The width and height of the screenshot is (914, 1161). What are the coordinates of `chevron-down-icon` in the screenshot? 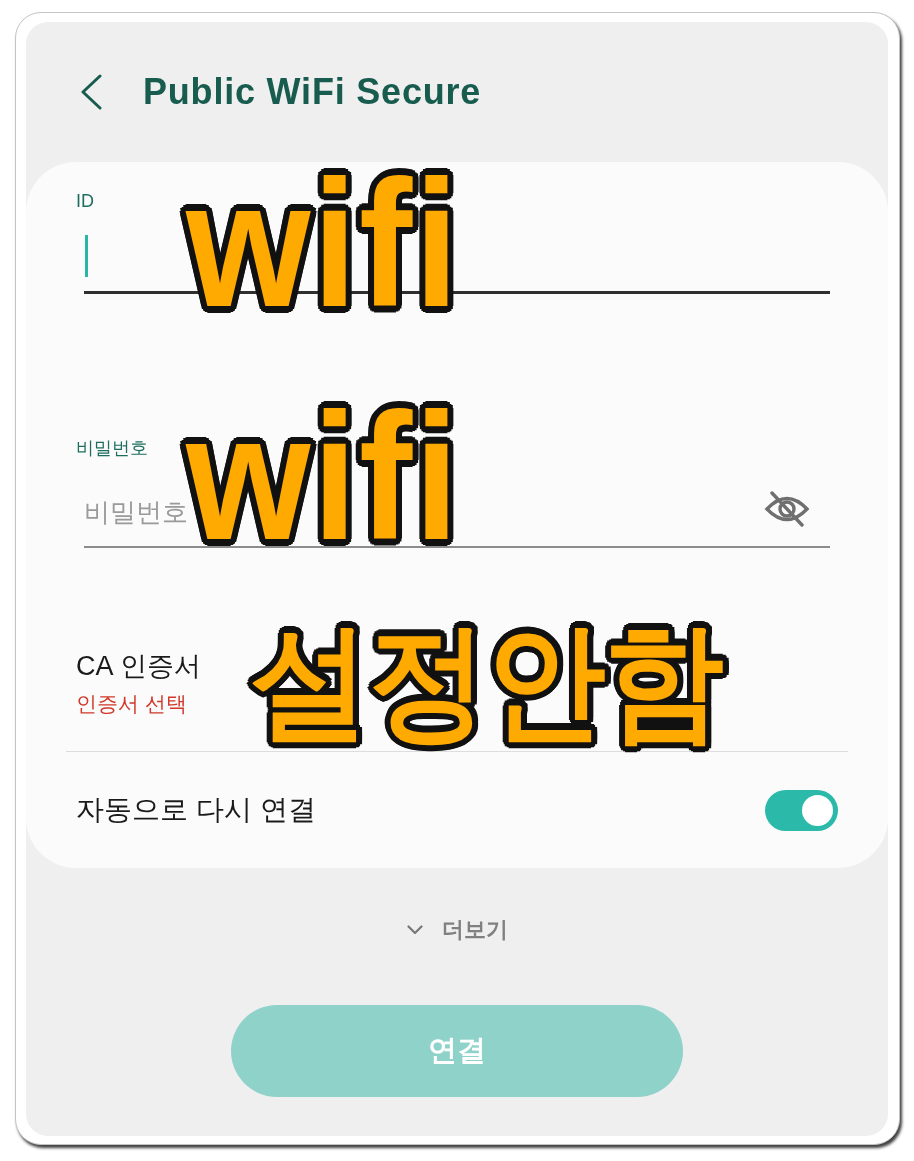 It's located at (414, 930).